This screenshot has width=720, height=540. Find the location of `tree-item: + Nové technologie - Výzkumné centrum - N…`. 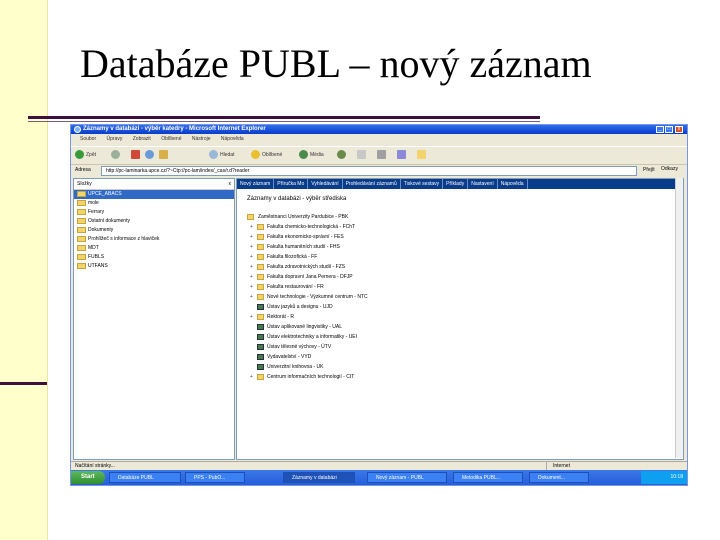

tree-item: + Nové technologie - Výzkumné centrum - N… is located at coordinates (307, 297).